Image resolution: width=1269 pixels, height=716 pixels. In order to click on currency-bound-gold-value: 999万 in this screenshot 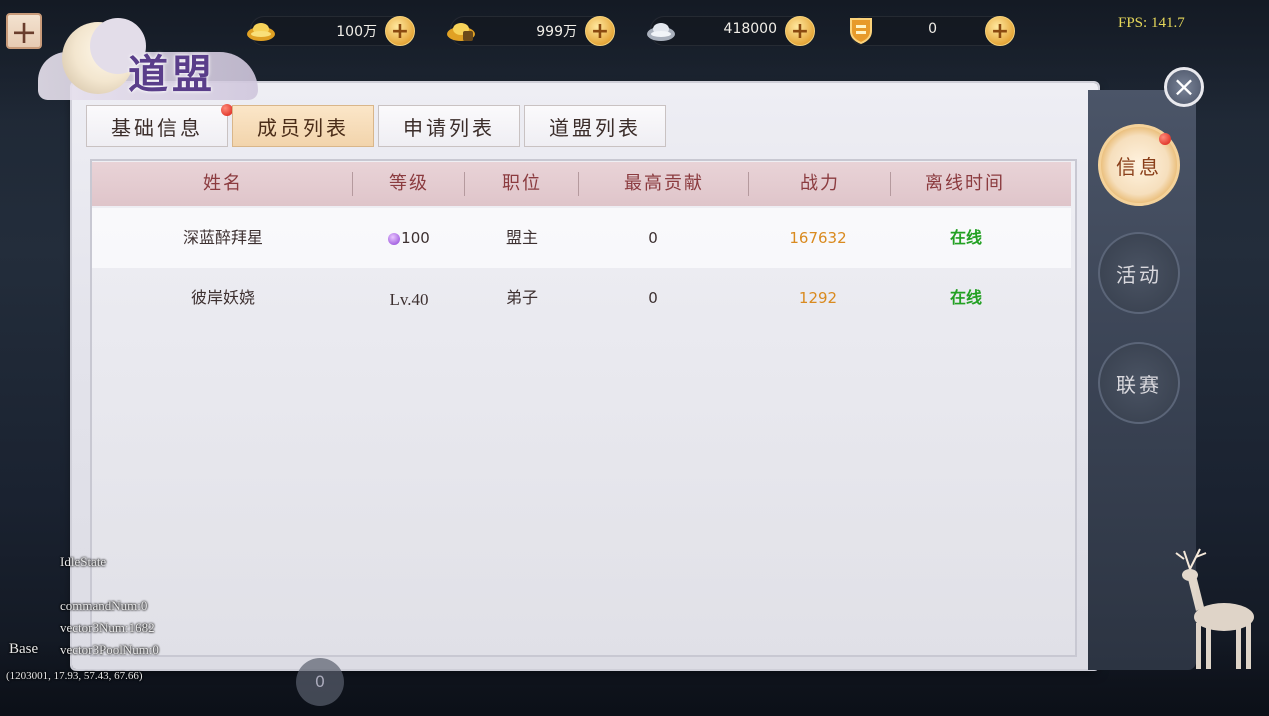, I will do `click(556, 32)`.